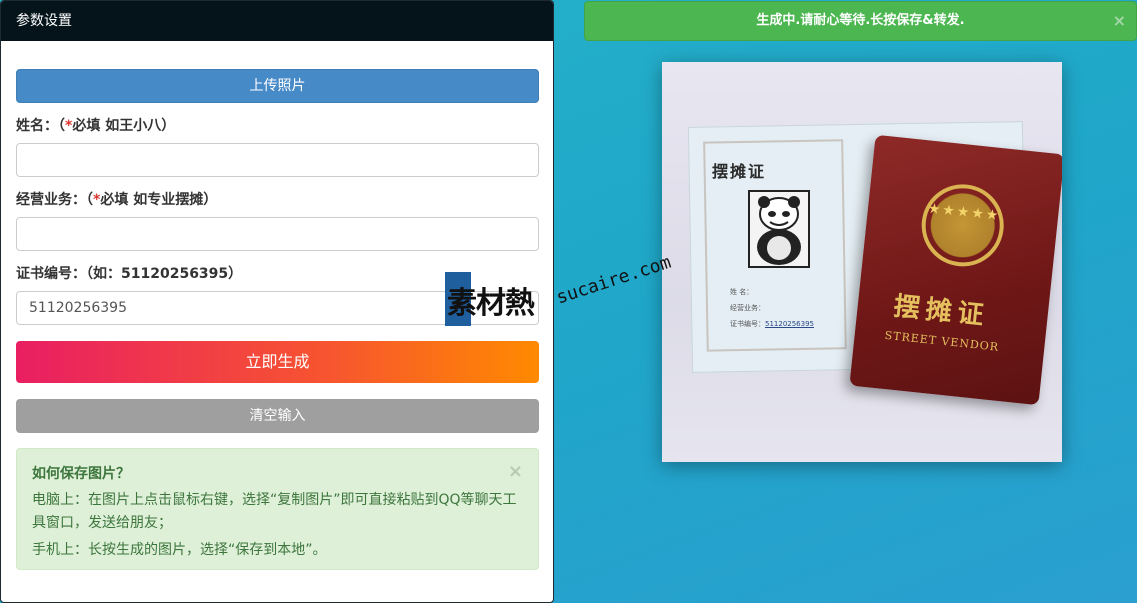 This screenshot has height=603, width=1137. Describe the element at coordinates (942, 341) in the screenshot. I see `cover-subtitle: STREET VENDOR` at that location.